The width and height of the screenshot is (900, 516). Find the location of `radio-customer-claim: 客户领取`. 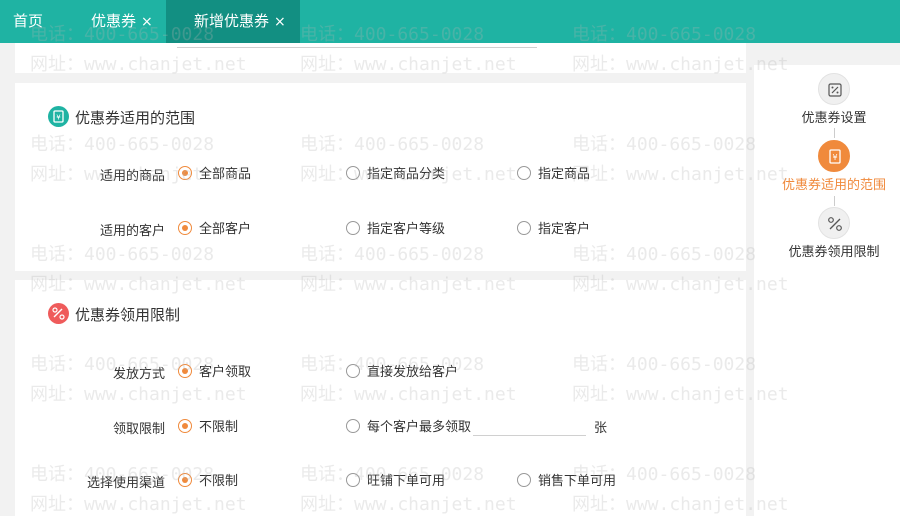

radio-customer-claim: 客户领取 is located at coordinates (214, 370).